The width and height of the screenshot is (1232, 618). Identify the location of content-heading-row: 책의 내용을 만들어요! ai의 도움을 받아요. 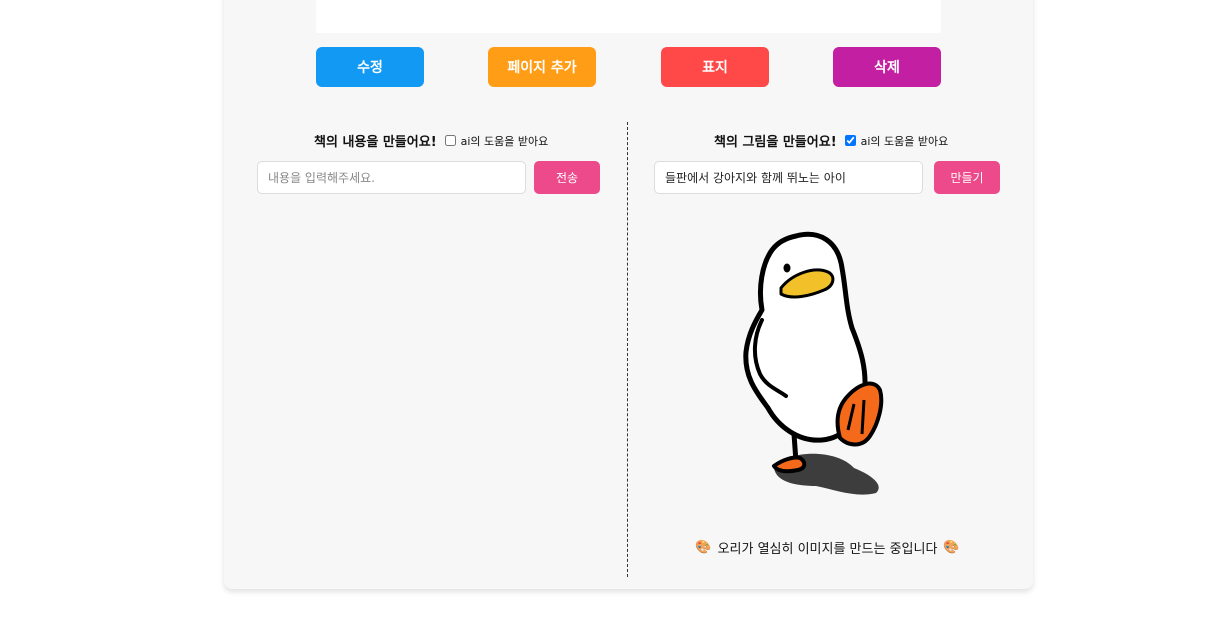
(431, 141).